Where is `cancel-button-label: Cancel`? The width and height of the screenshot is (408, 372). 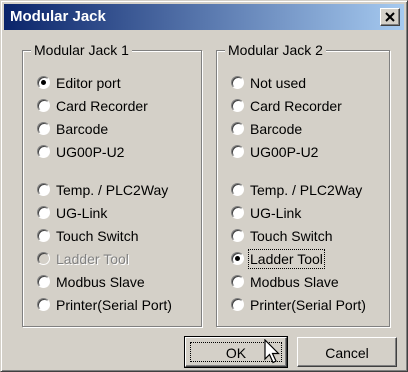
cancel-button-label: Cancel is located at coordinates (347, 353).